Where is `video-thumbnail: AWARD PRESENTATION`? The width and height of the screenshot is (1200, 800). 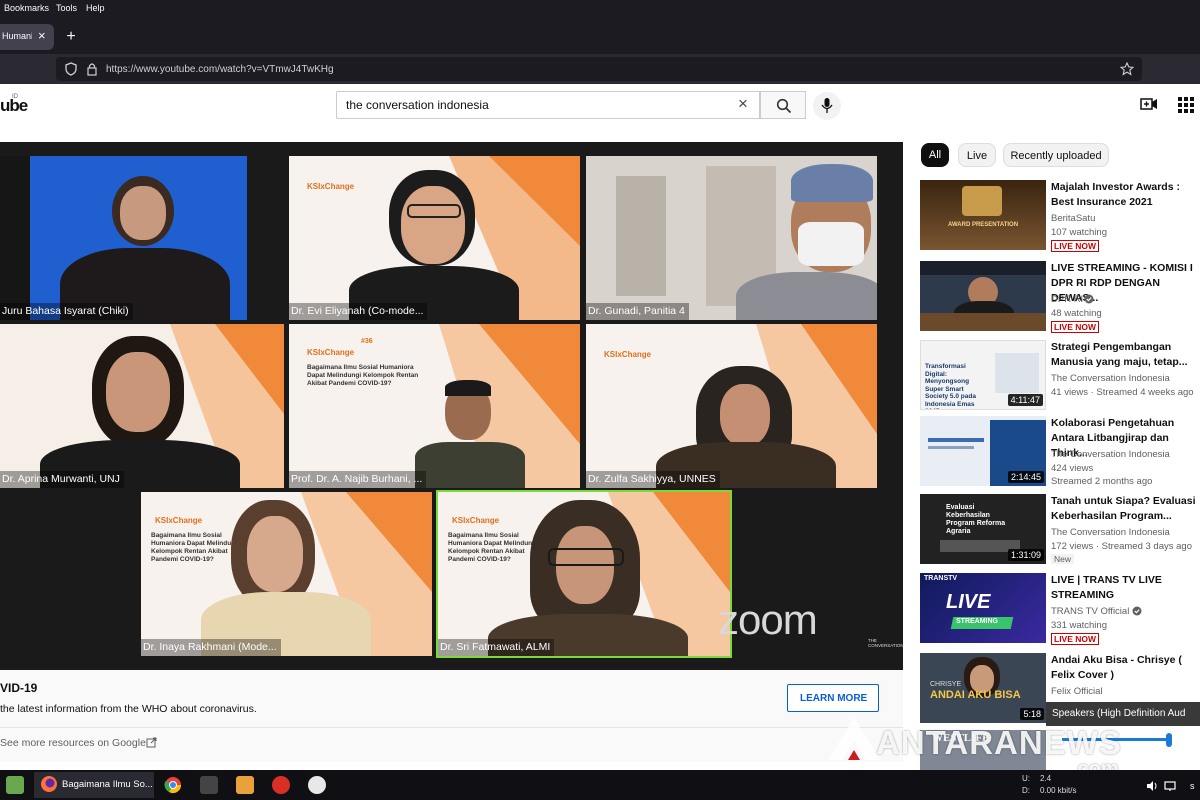 video-thumbnail: AWARD PRESENTATION is located at coordinates (983, 215).